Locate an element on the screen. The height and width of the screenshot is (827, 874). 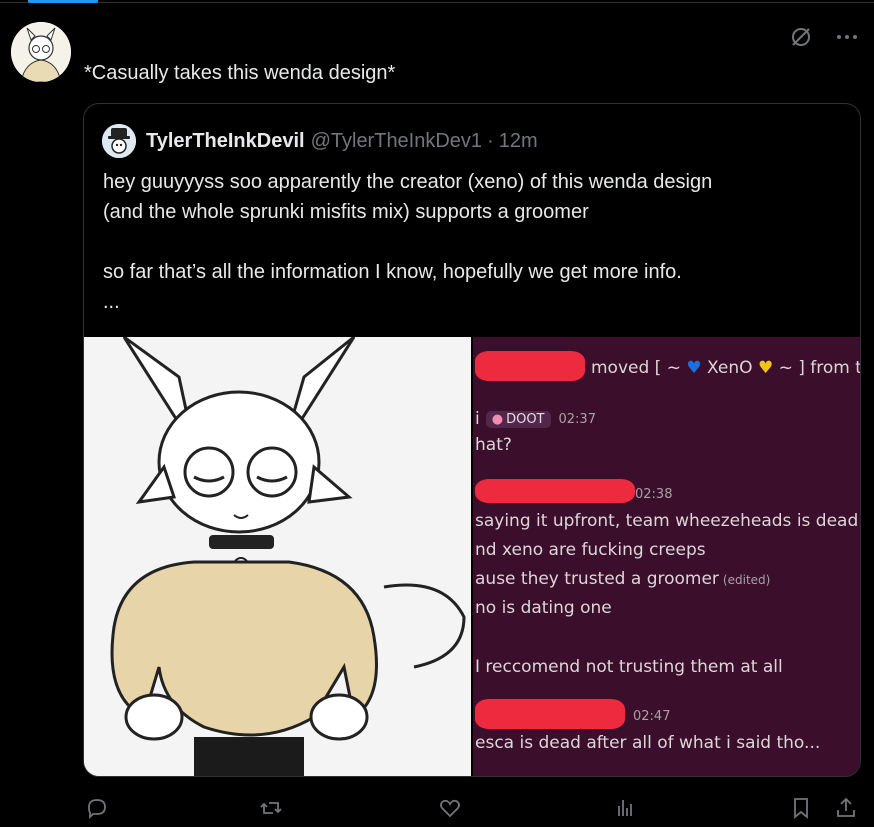
post-top-actions is located at coordinates (824, 37).